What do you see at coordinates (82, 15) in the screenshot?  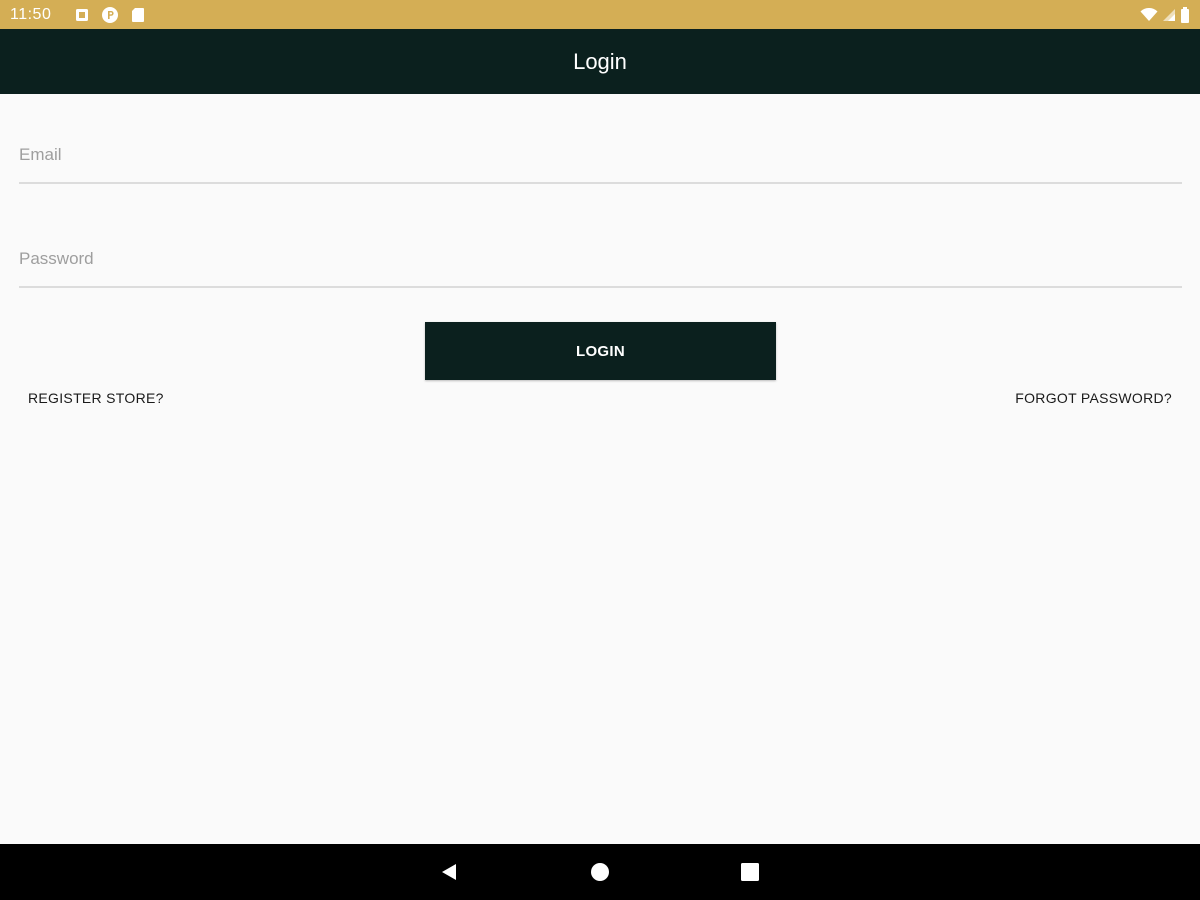 I see `image-icon` at bounding box center [82, 15].